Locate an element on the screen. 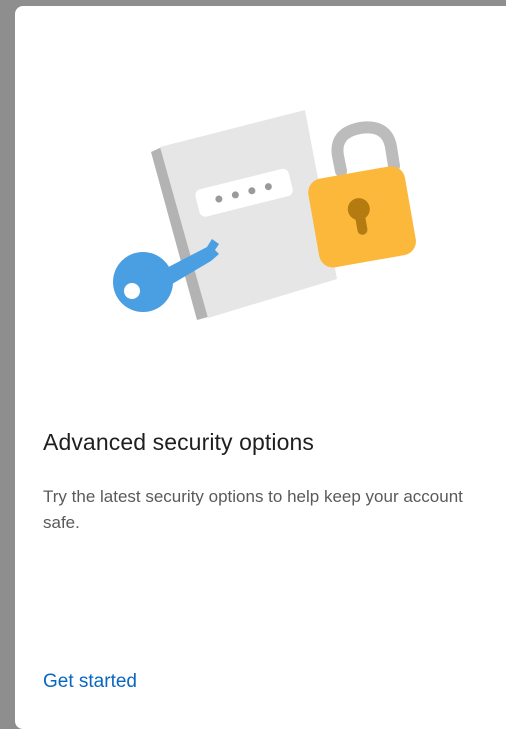 The height and width of the screenshot is (729, 506). get-started-link: Get started is located at coordinates (90, 682).